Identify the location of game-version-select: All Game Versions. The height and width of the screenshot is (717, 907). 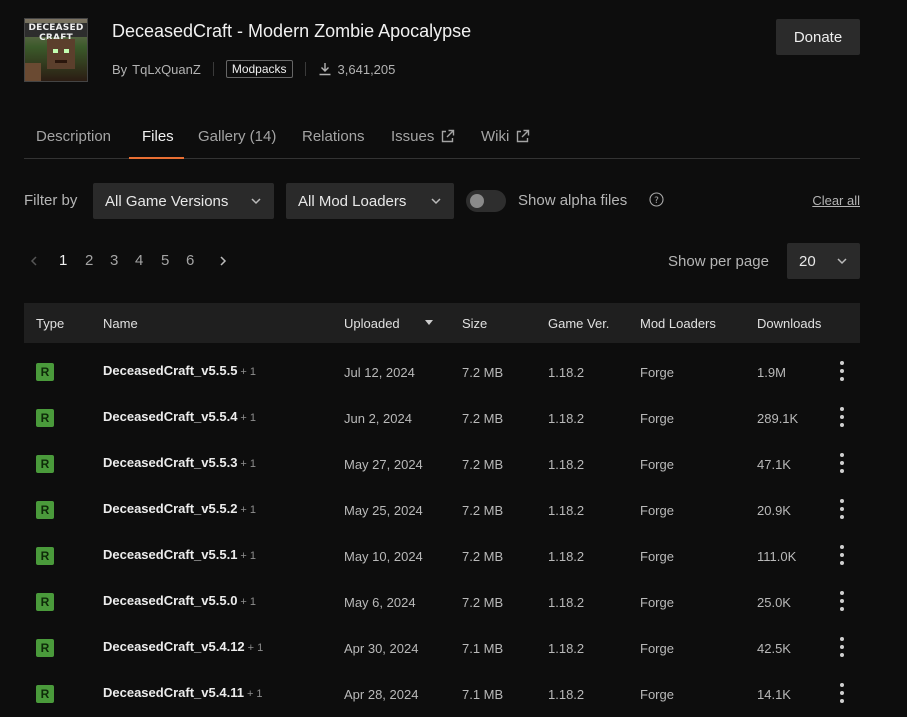
(183, 201).